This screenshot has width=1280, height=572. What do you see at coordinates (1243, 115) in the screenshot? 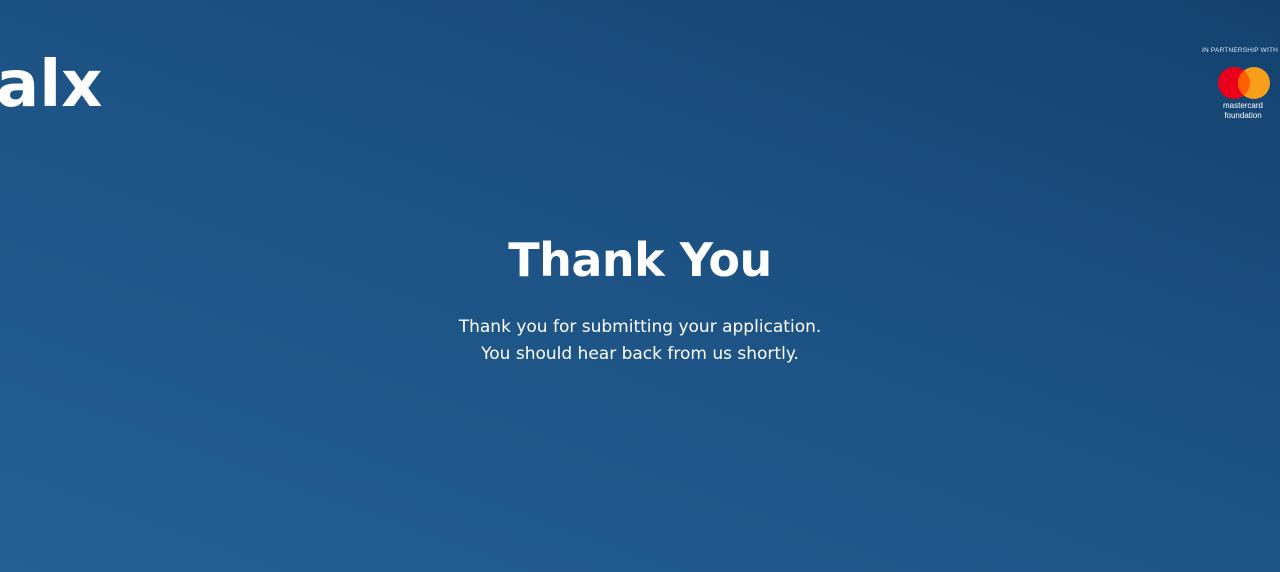
I see `wordmark-line-2: foundation` at bounding box center [1243, 115].